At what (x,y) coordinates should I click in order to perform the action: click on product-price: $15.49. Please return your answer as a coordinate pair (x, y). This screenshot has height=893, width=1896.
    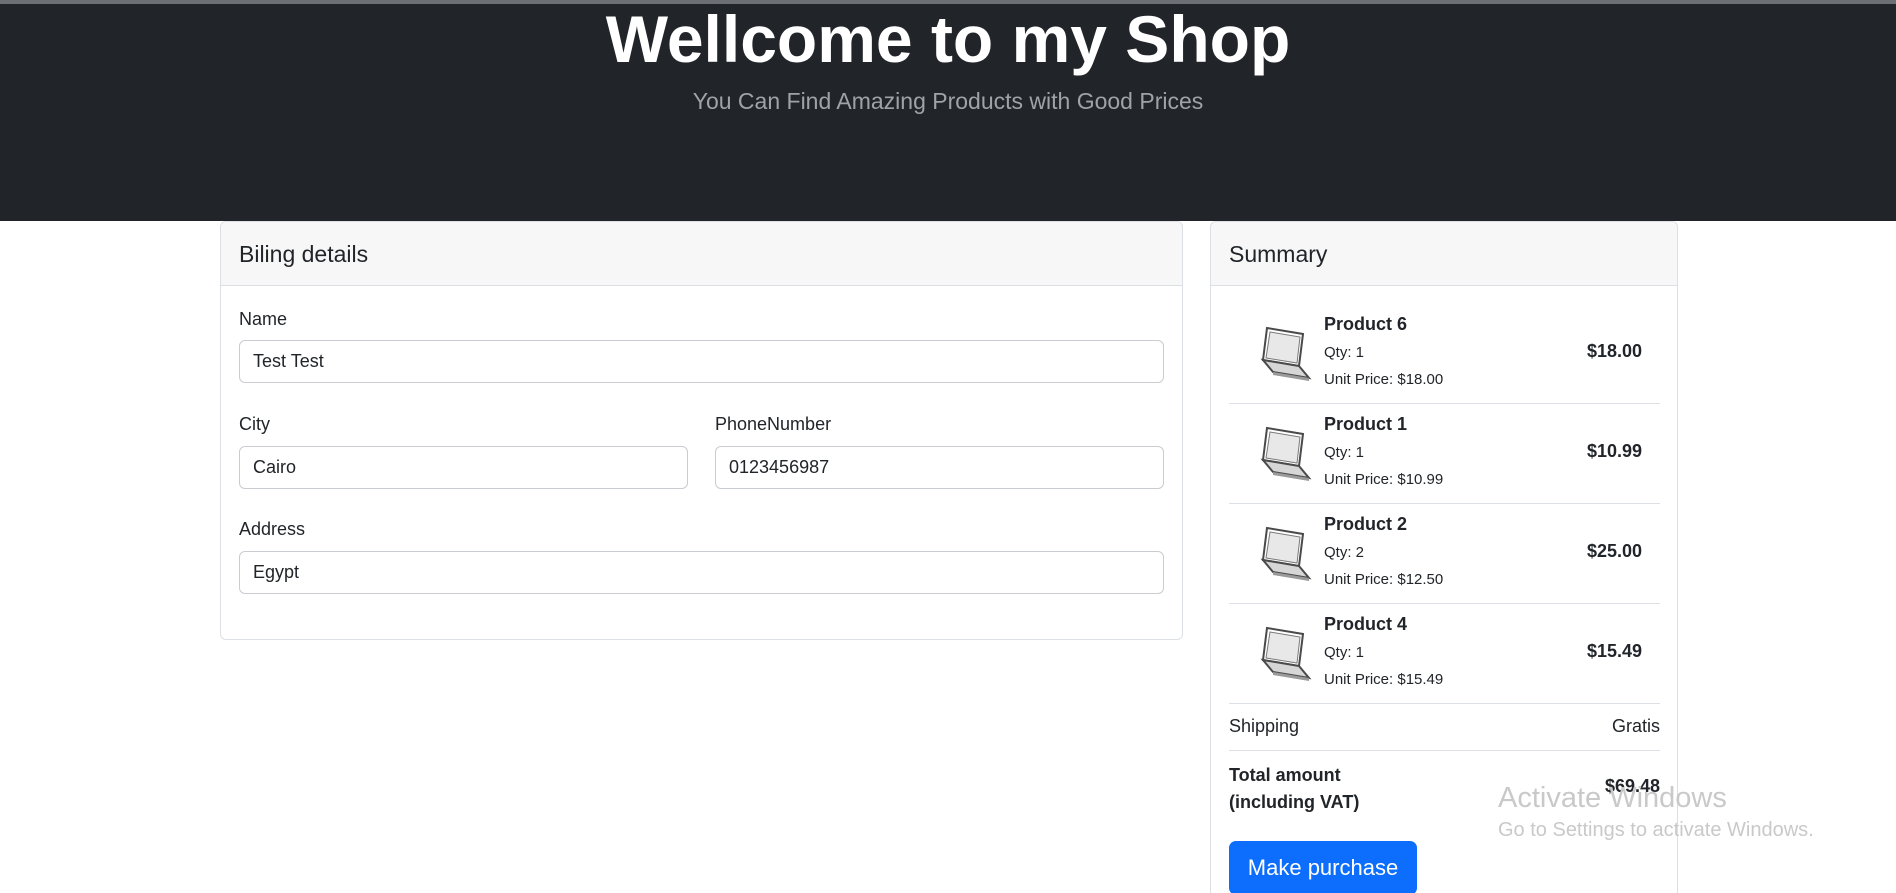
    Looking at the image, I should click on (1614, 651).